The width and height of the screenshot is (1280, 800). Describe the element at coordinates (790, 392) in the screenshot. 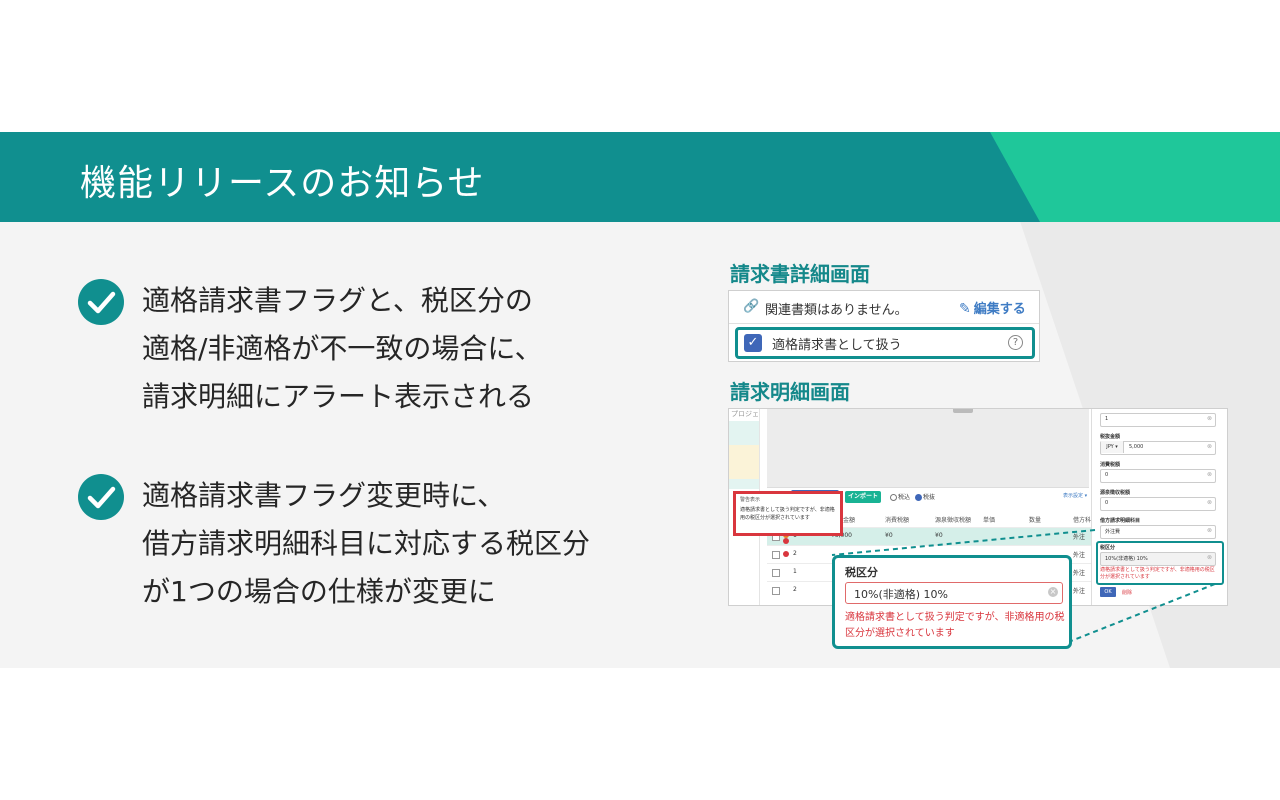

I see `lines-screen-heading: 請求明細画面` at that location.